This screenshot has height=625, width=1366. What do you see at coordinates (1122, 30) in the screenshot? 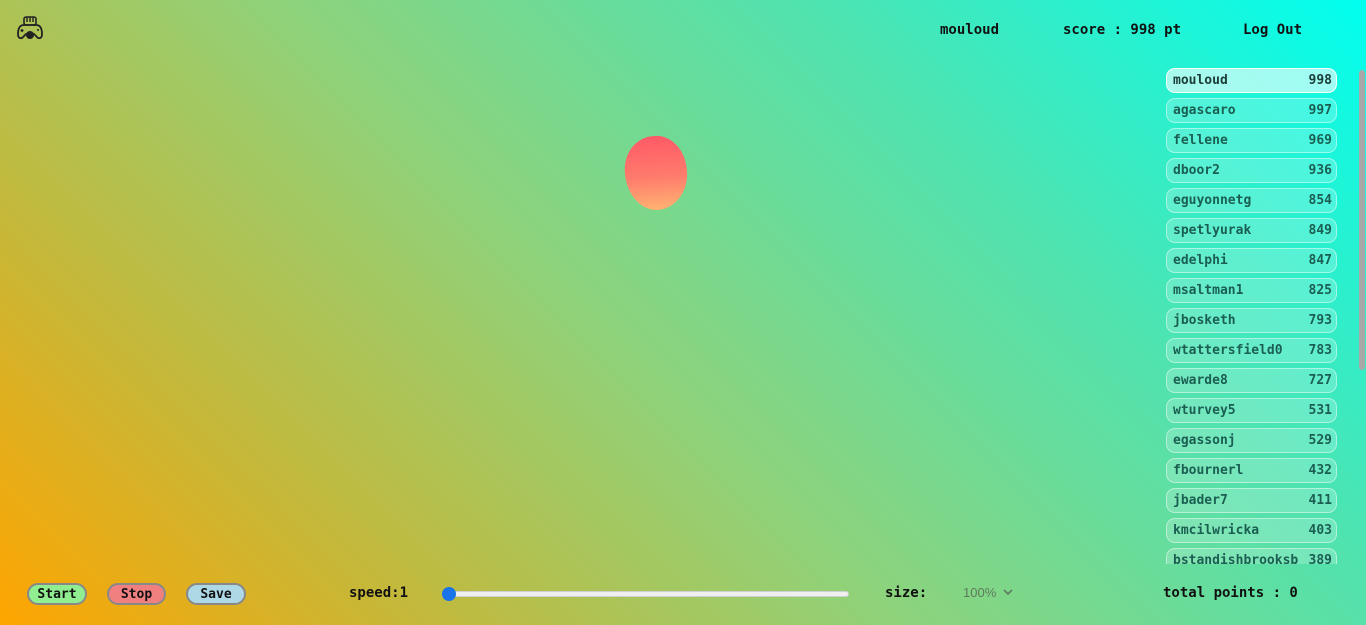
I see `score-label: score : 998 pt` at bounding box center [1122, 30].